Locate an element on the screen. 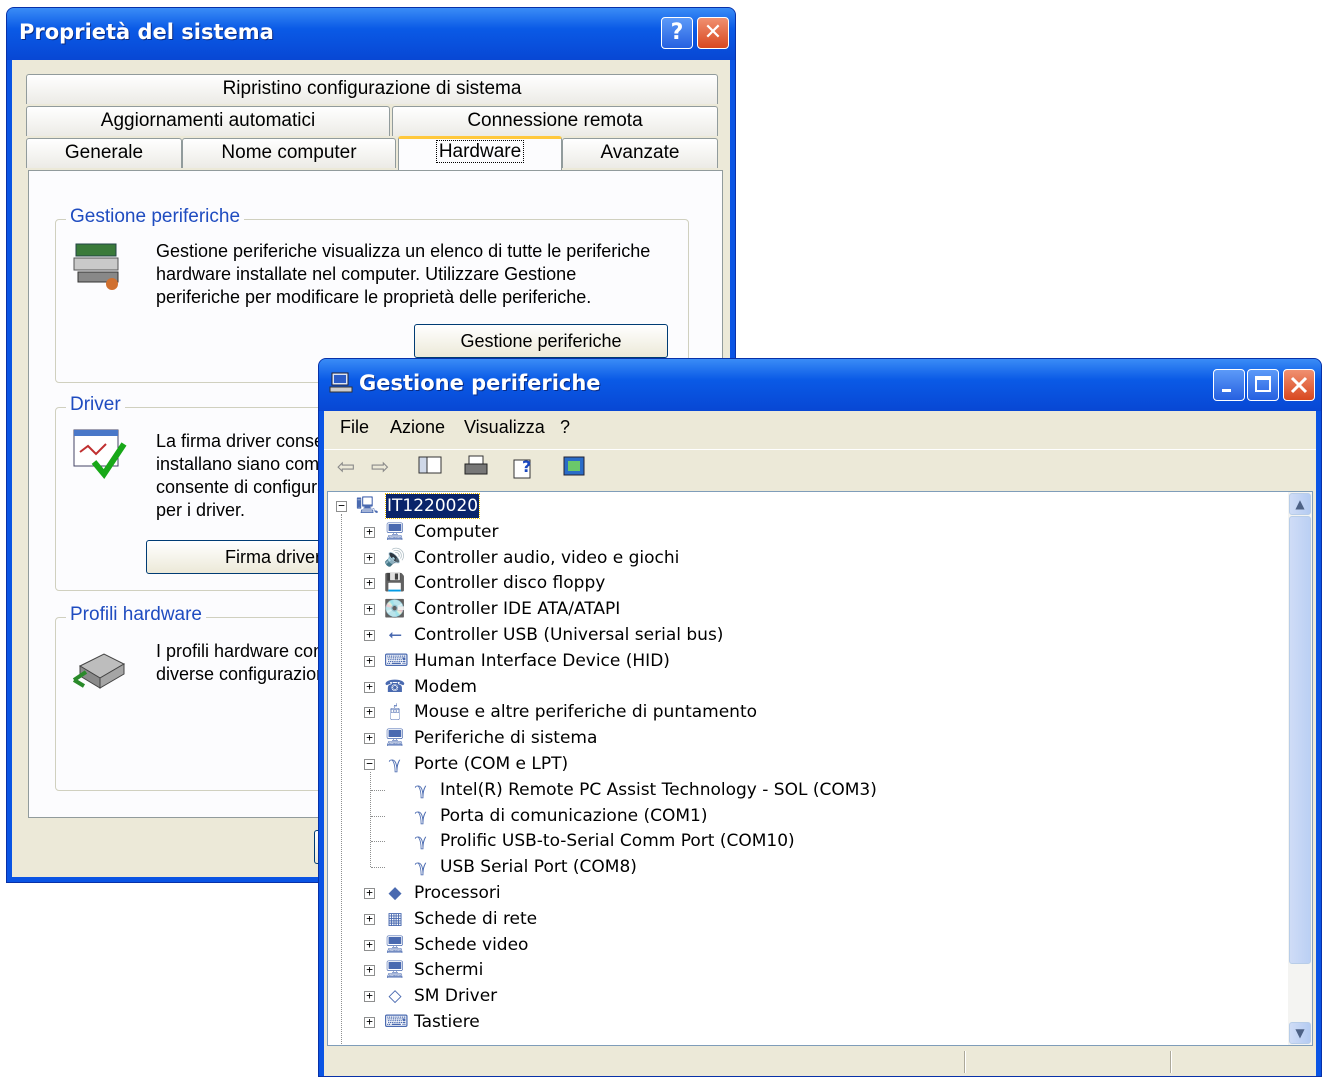 This screenshot has height=1077, width=1322. tab-label: Generale is located at coordinates (104, 152).